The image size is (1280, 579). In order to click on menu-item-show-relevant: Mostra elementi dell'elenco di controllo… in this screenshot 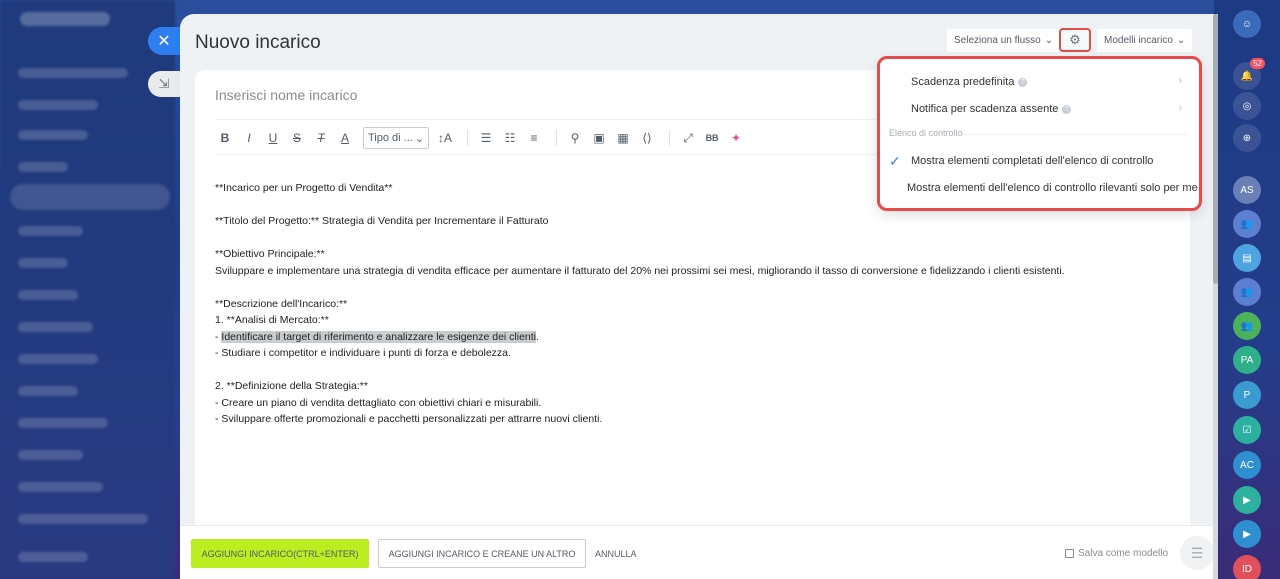, I will do `click(1052, 188)`.